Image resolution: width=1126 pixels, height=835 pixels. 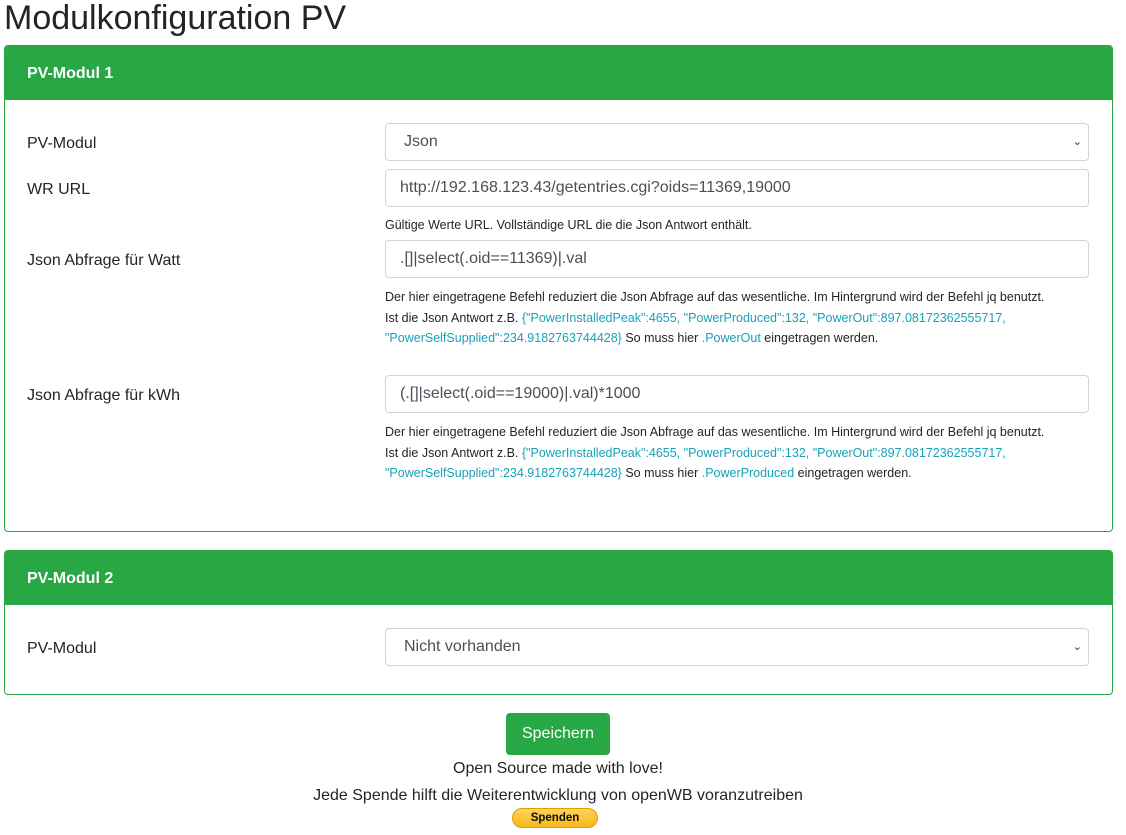 What do you see at coordinates (103, 395) in the screenshot?
I see `kwh-query-label: Json Abfrage für kWh` at bounding box center [103, 395].